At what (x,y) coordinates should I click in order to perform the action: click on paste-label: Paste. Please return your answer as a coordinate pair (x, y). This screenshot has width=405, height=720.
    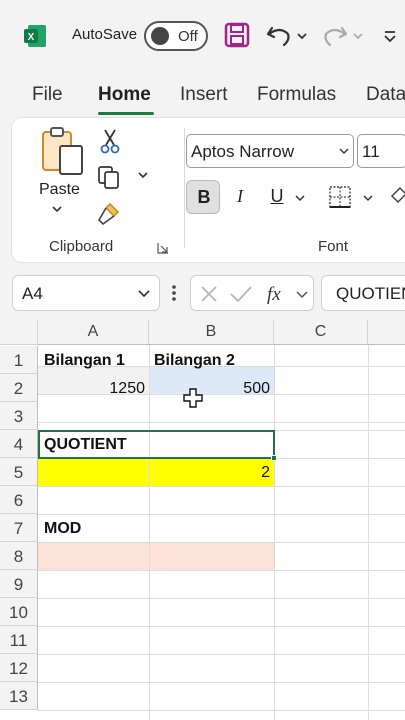
    Looking at the image, I should click on (59, 189).